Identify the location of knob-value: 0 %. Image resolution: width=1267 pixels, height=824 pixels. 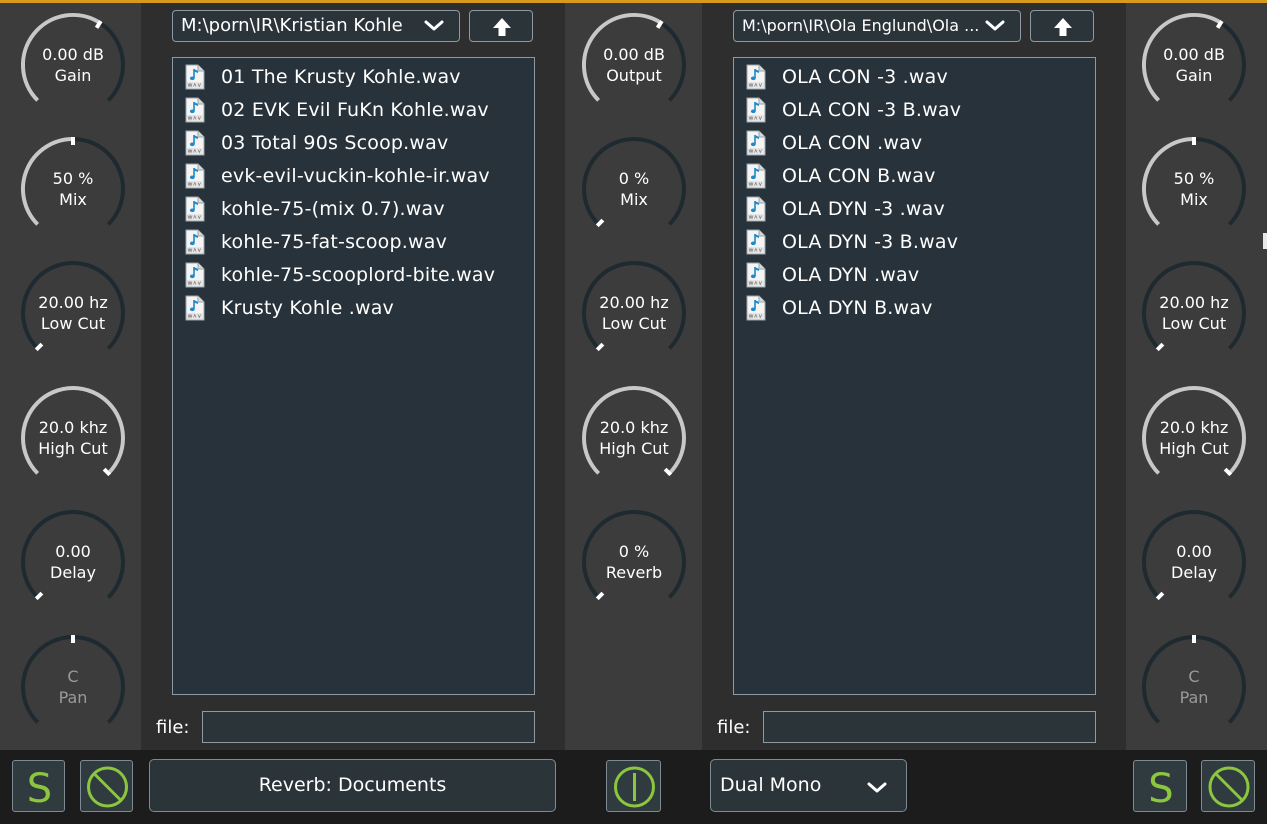
(634, 551).